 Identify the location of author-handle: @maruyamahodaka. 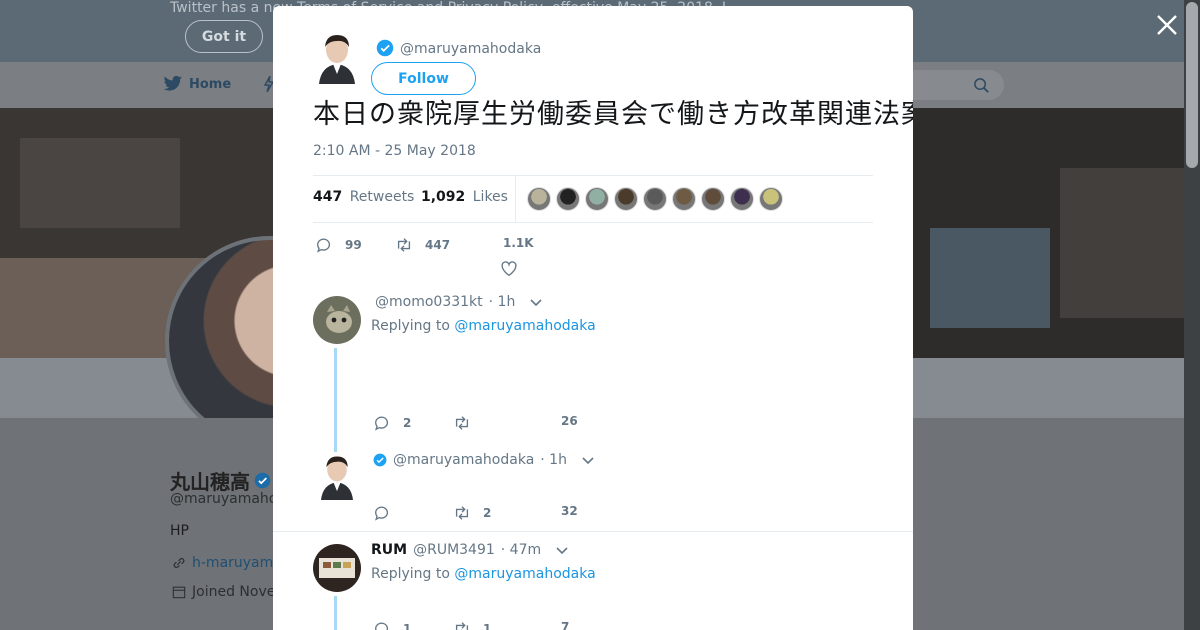
(470, 49).